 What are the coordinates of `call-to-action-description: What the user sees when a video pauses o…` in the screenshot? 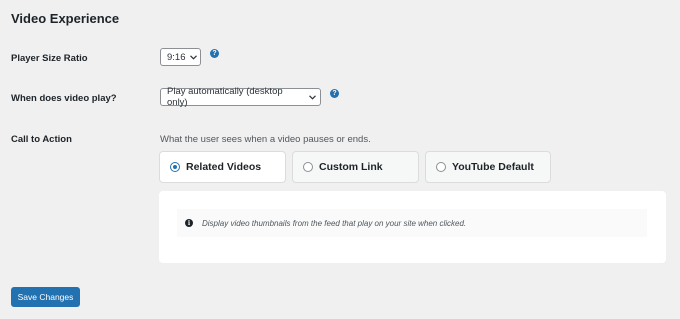 It's located at (265, 139).